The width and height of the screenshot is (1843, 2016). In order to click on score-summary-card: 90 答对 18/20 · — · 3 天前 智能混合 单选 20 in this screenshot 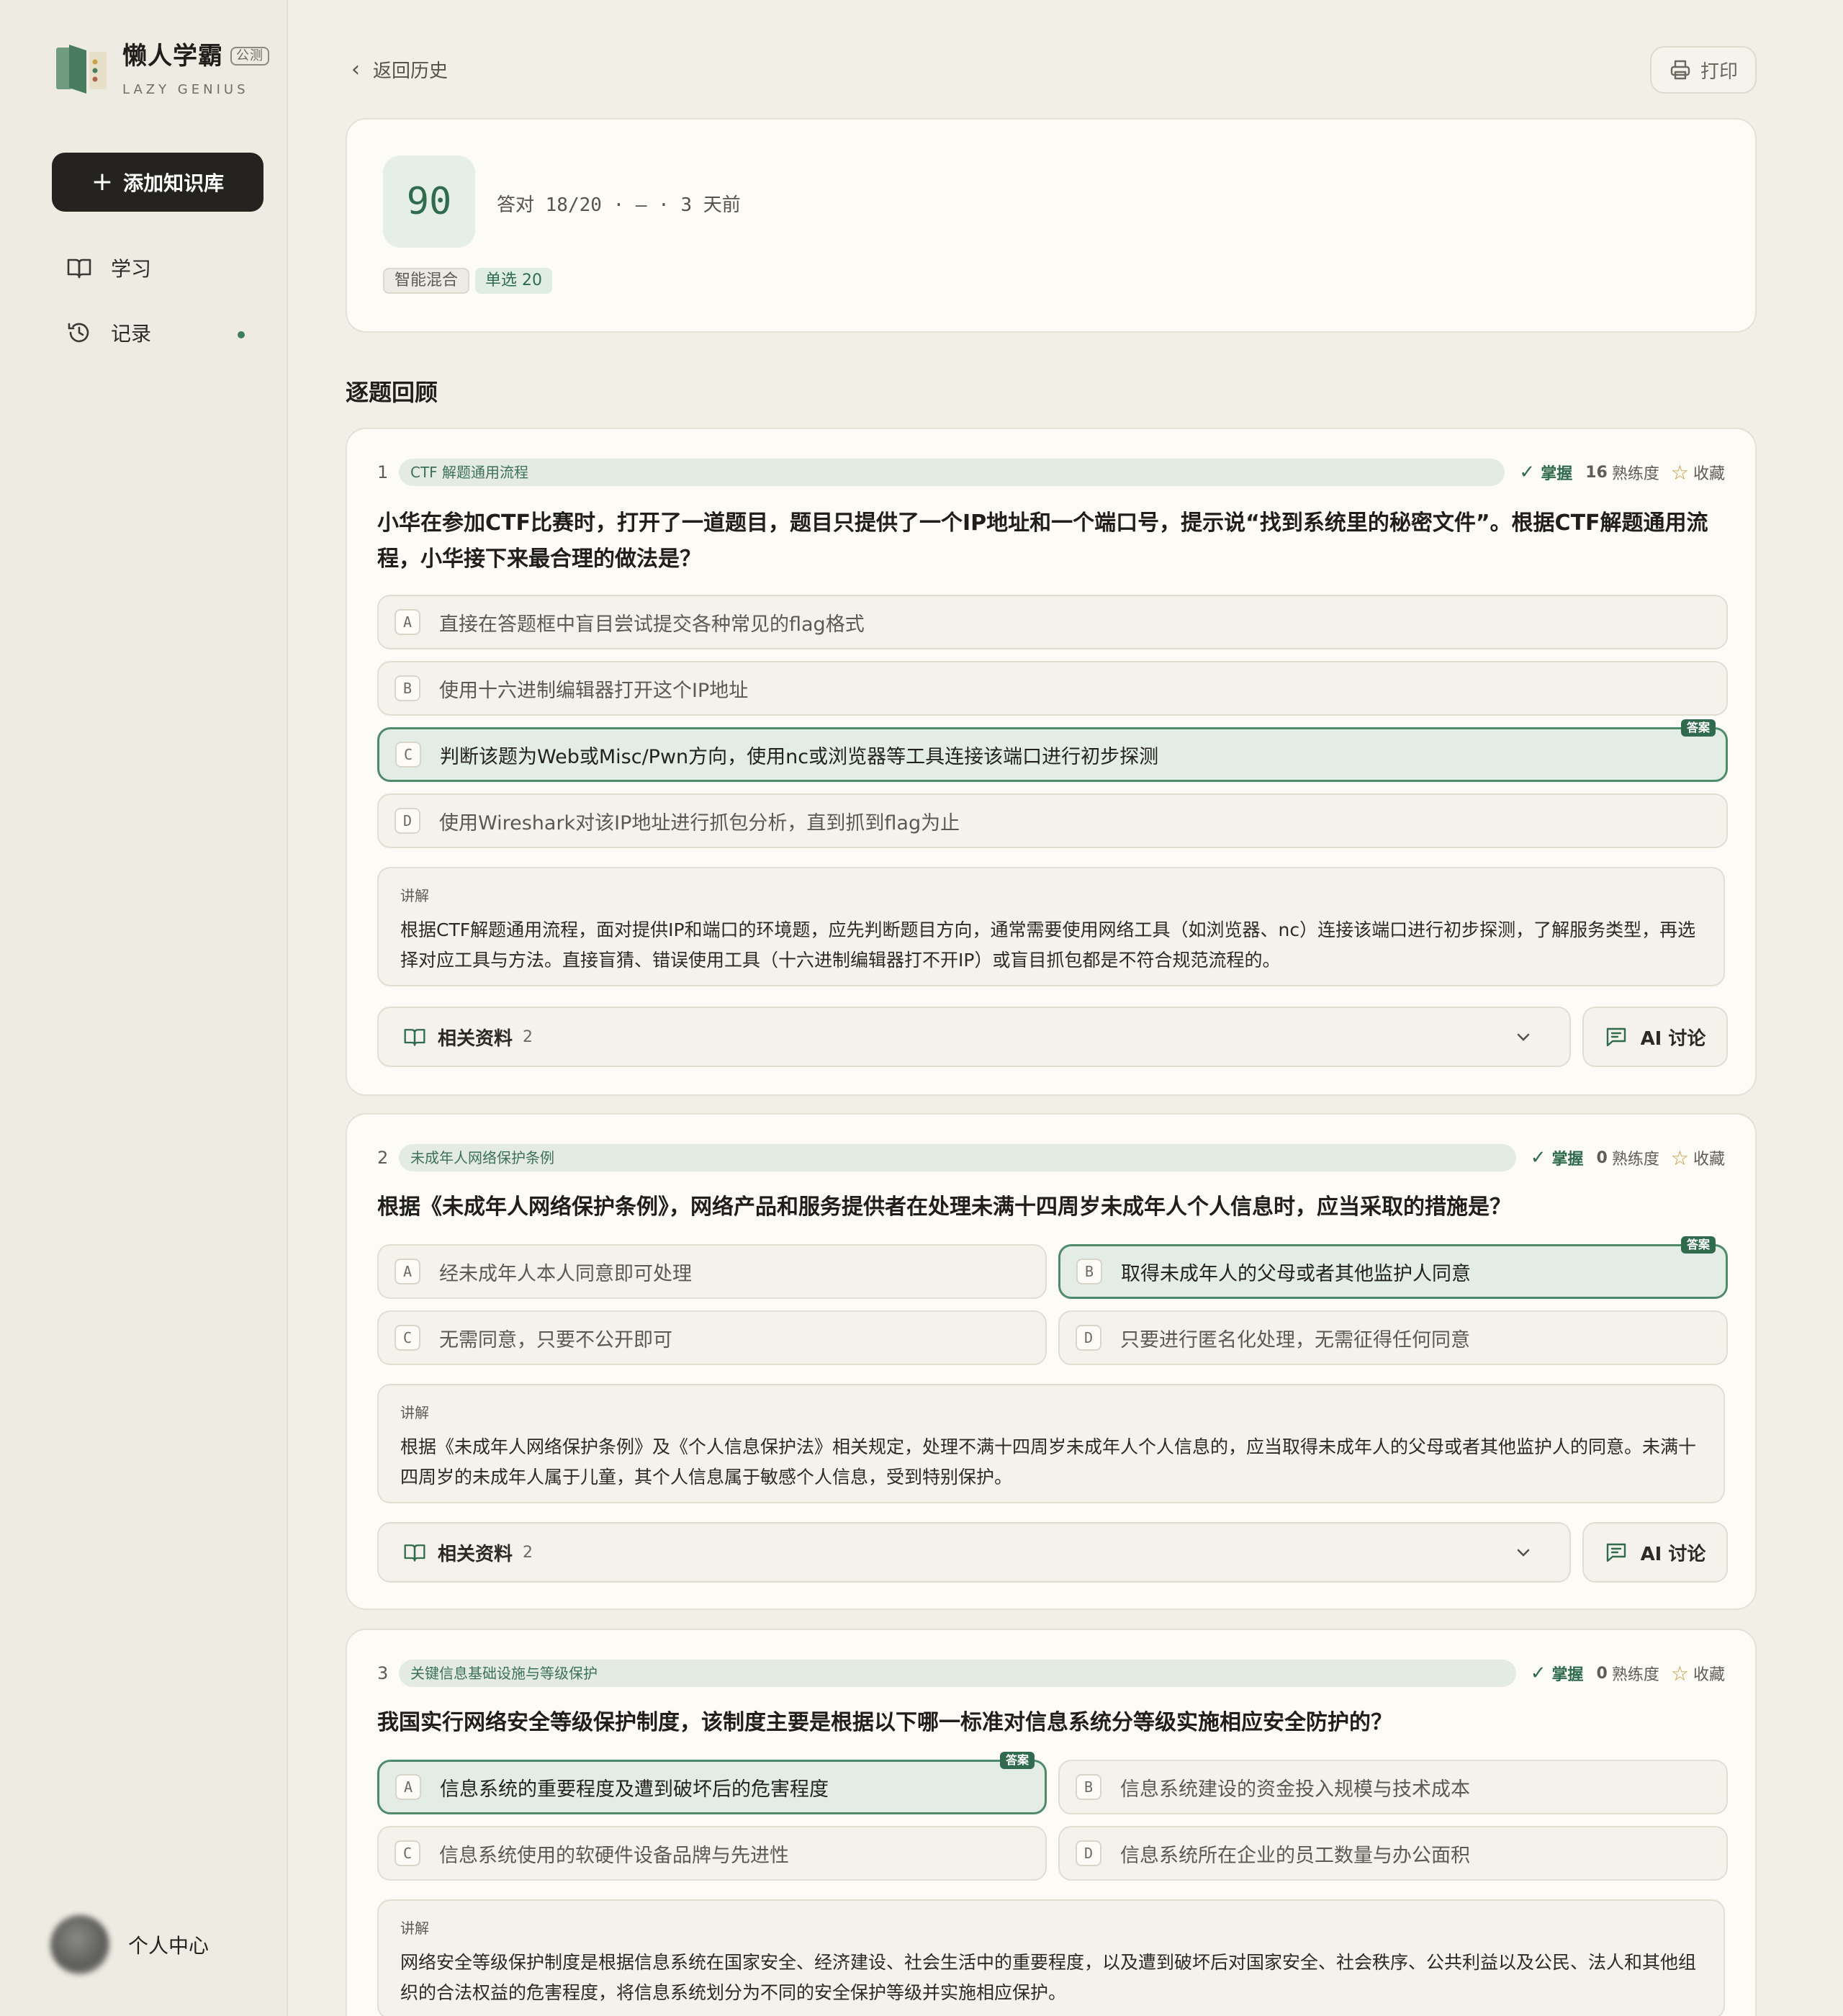, I will do `click(1051, 225)`.